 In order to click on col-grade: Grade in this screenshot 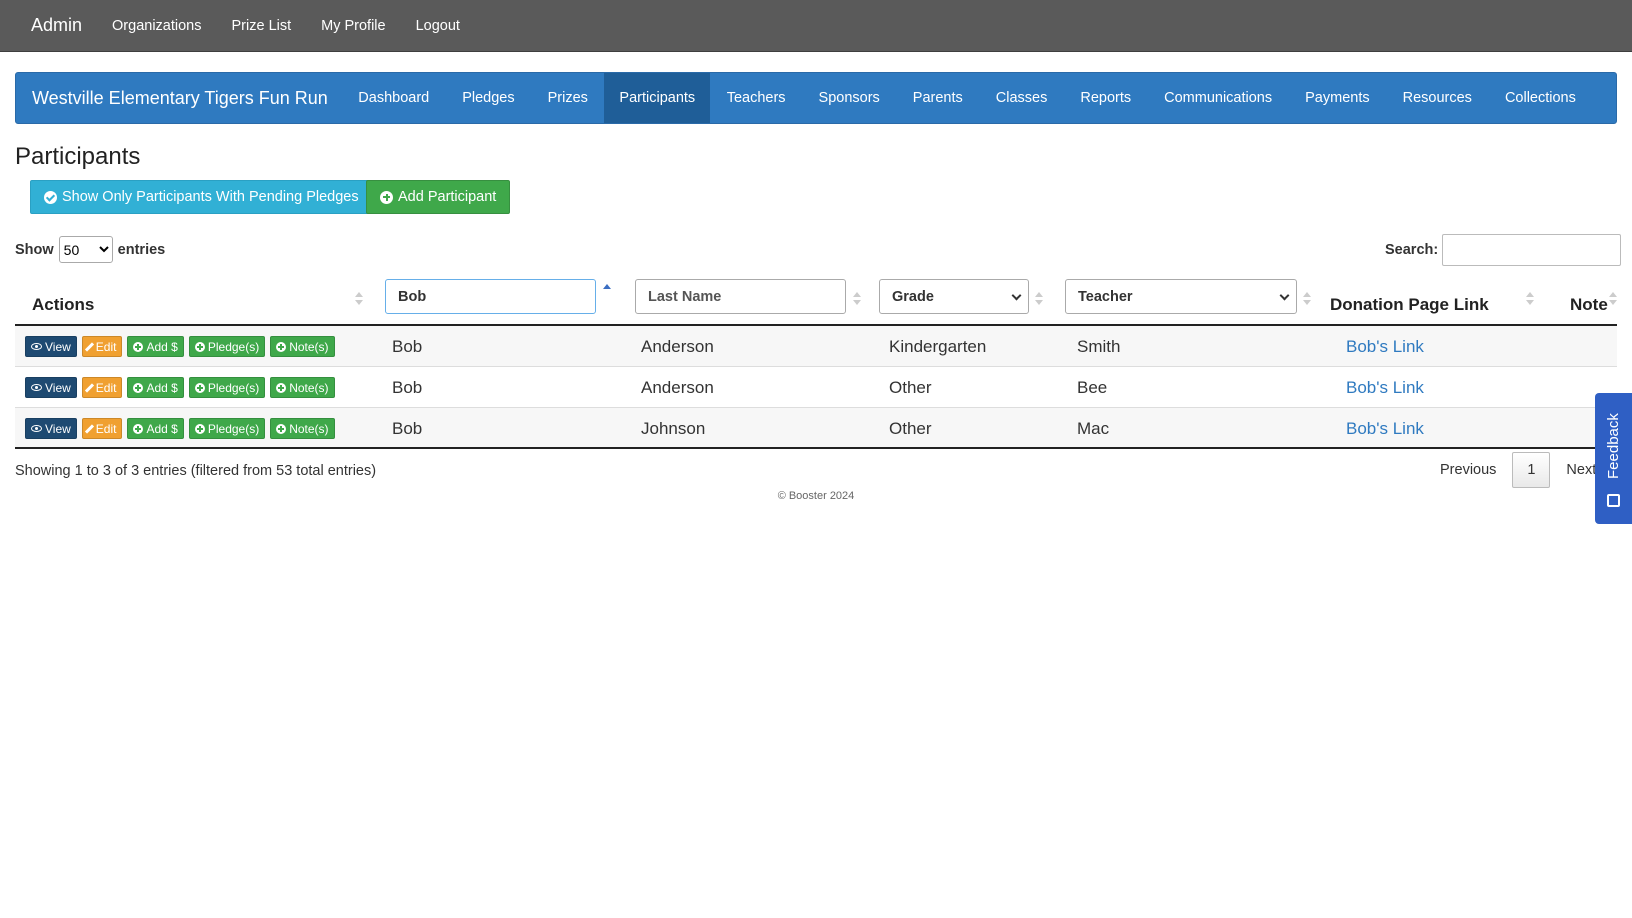, I will do `click(964, 302)`.